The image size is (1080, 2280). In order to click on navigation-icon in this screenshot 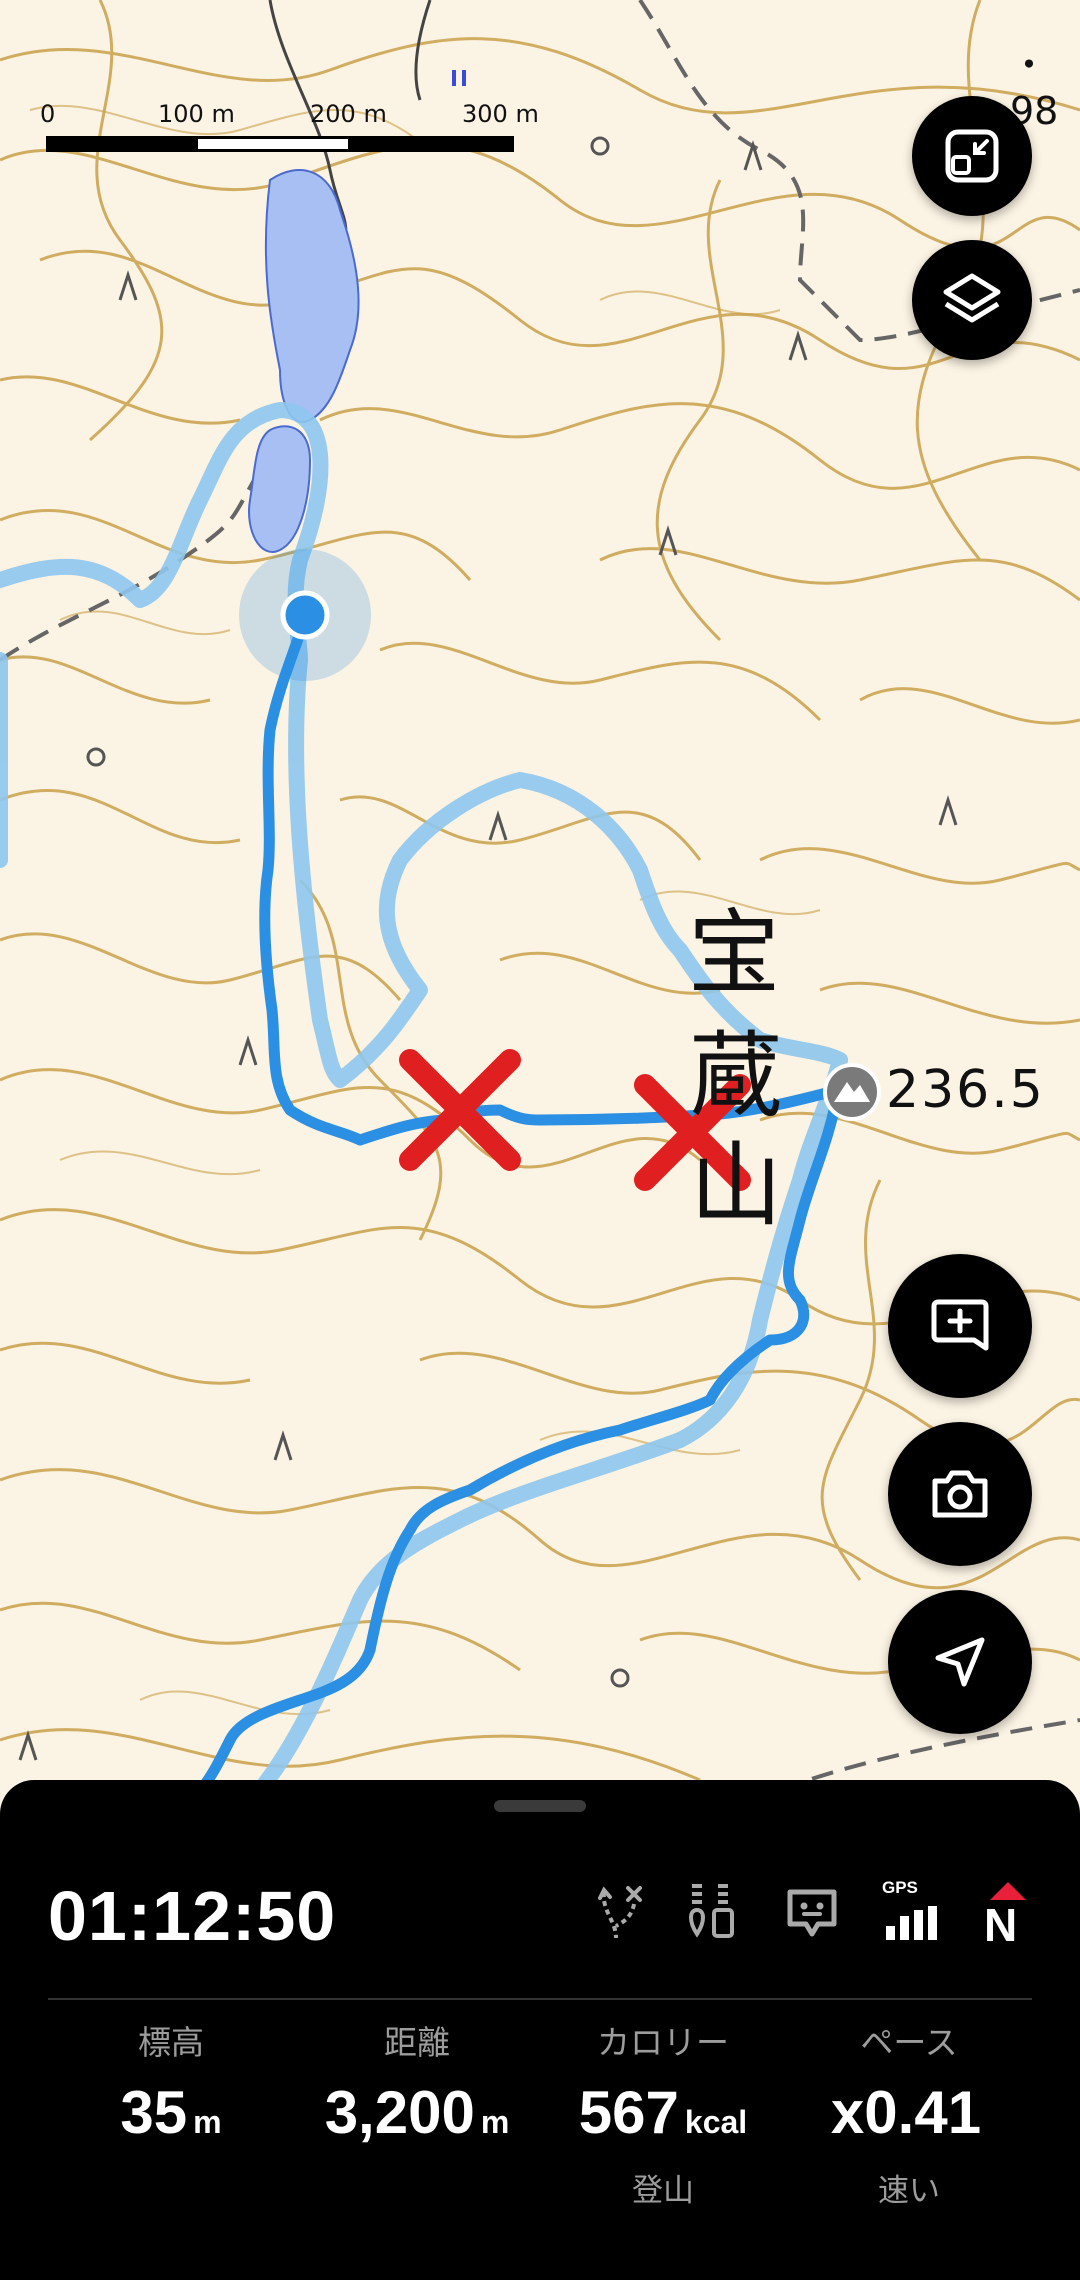, I will do `click(960, 1662)`.